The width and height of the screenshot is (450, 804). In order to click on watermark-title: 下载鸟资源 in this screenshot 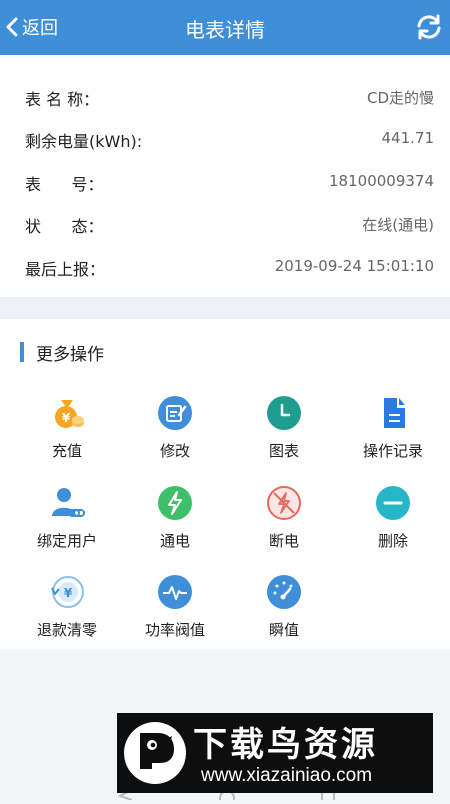, I will do `click(285, 745)`.